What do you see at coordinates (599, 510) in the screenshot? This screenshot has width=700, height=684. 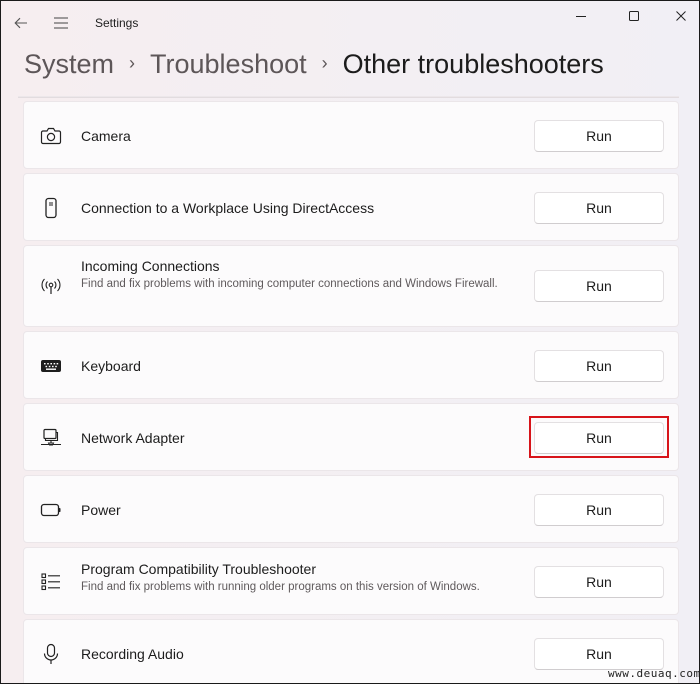 I see `run-power-button: Run` at bounding box center [599, 510].